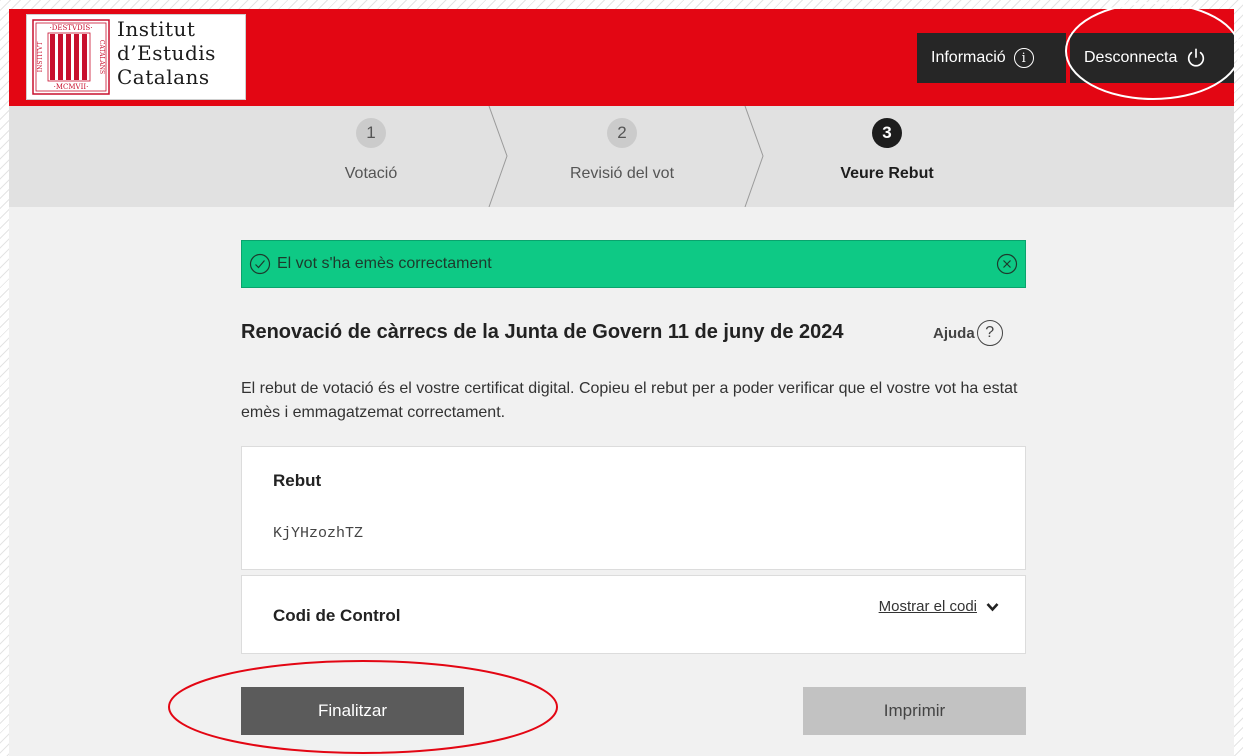 This screenshot has height=756, width=1243. What do you see at coordinates (968, 57) in the screenshot?
I see `info-label: Informació` at bounding box center [968, 57].